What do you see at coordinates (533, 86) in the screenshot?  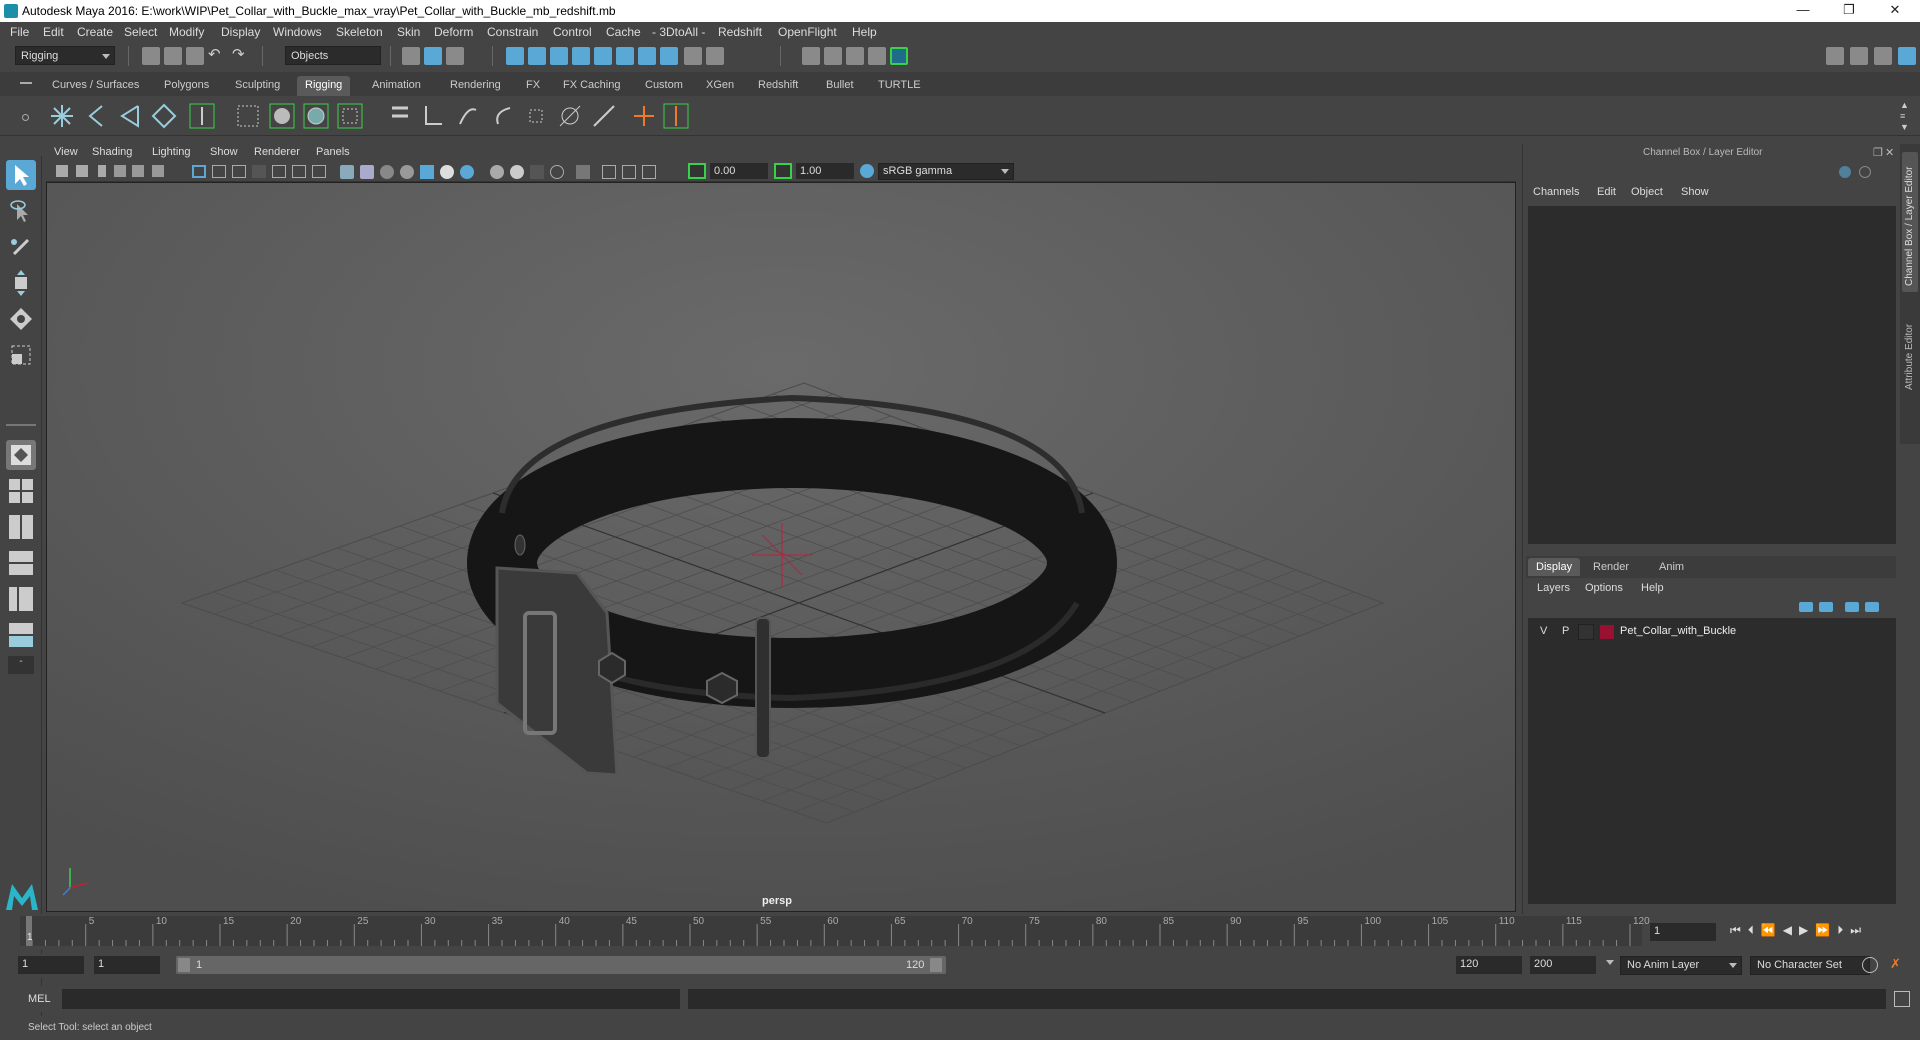 I see `tab-fx: FX` at bounding box center [533, 86].